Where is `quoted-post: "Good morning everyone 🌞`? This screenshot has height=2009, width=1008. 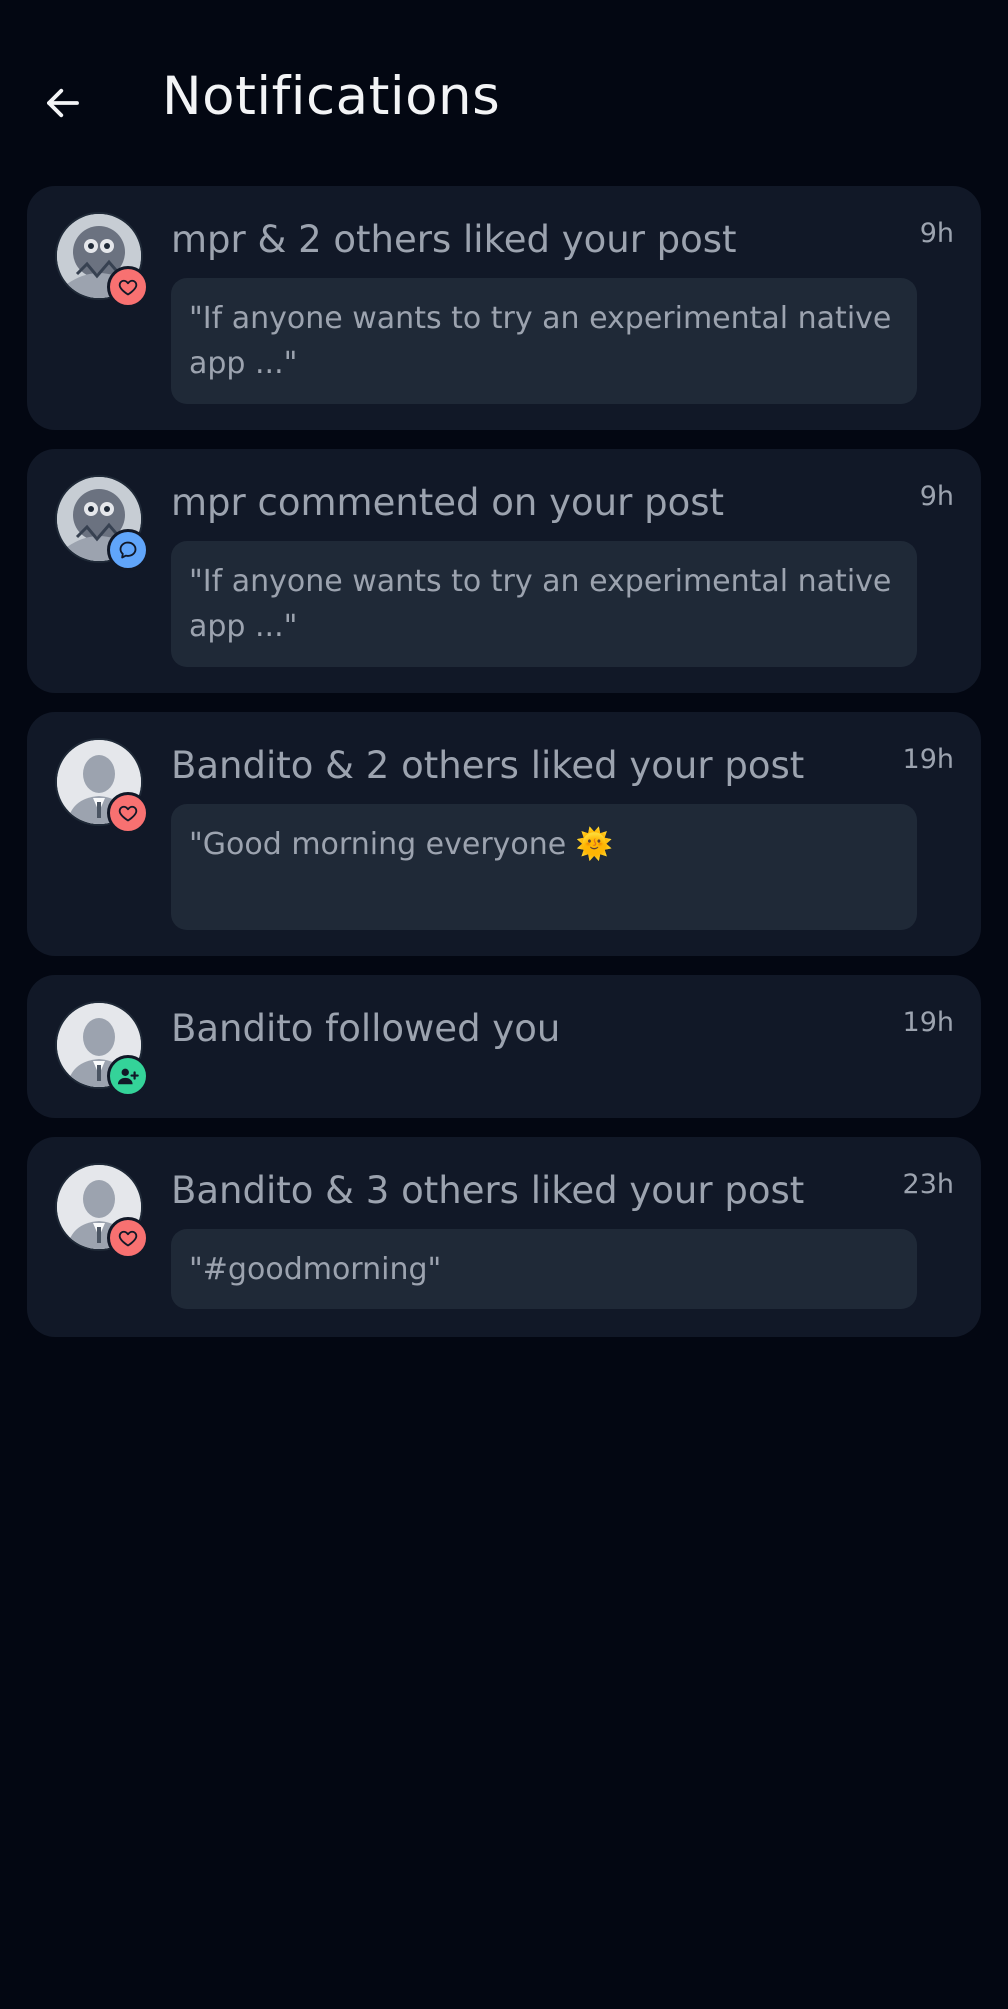
quoted-post: "Good morning everyone 🌞 is located at coordinates (544, 867).